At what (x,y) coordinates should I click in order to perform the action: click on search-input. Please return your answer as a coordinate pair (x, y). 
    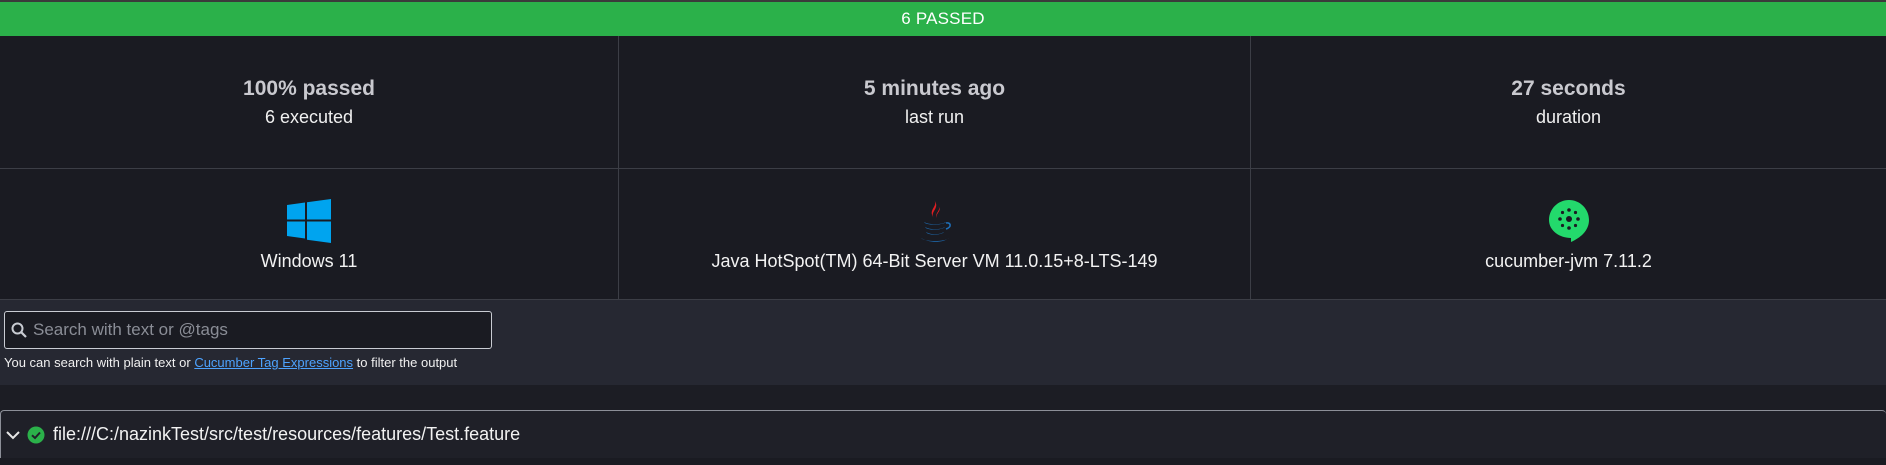
    Looking at the image, I should click on (253, 330).